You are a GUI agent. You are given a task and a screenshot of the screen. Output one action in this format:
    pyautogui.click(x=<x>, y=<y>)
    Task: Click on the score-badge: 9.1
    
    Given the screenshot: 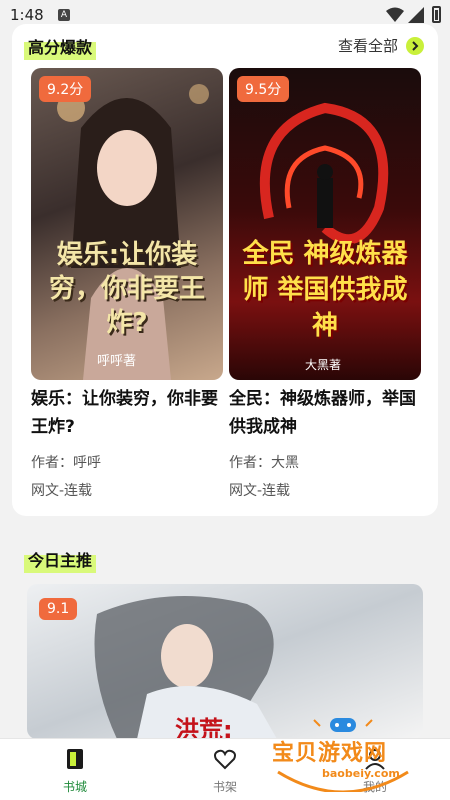 What is the action you would take?
    pyautogui.click(x=58, y=609)
    